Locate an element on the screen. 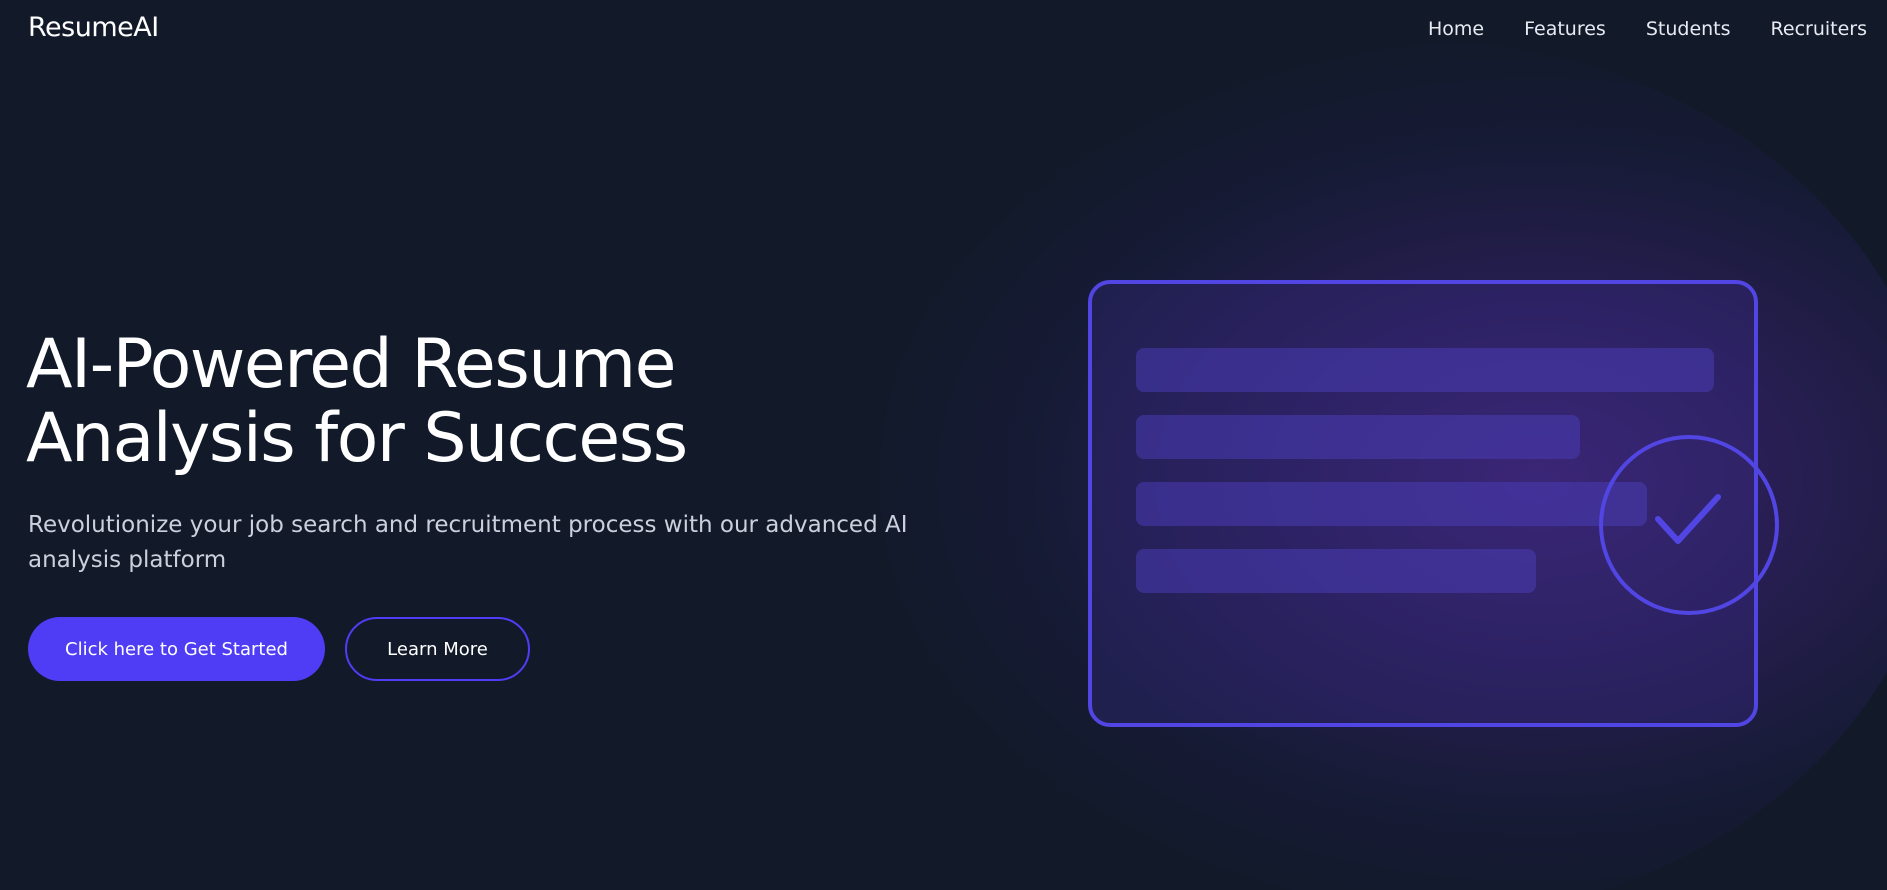 The width and height of the screenshot is (1887, 890). check-badge is located at coordinates (1689, 525).